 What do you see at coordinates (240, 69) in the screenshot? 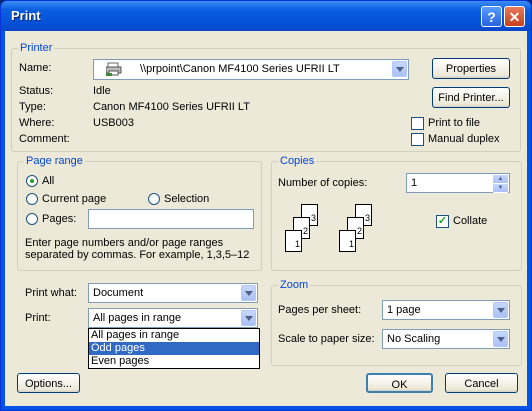
I see `printer-name-value: \\prpoint\Canon MF4100 Series UFRII LT` at bounding box center [240, 69].